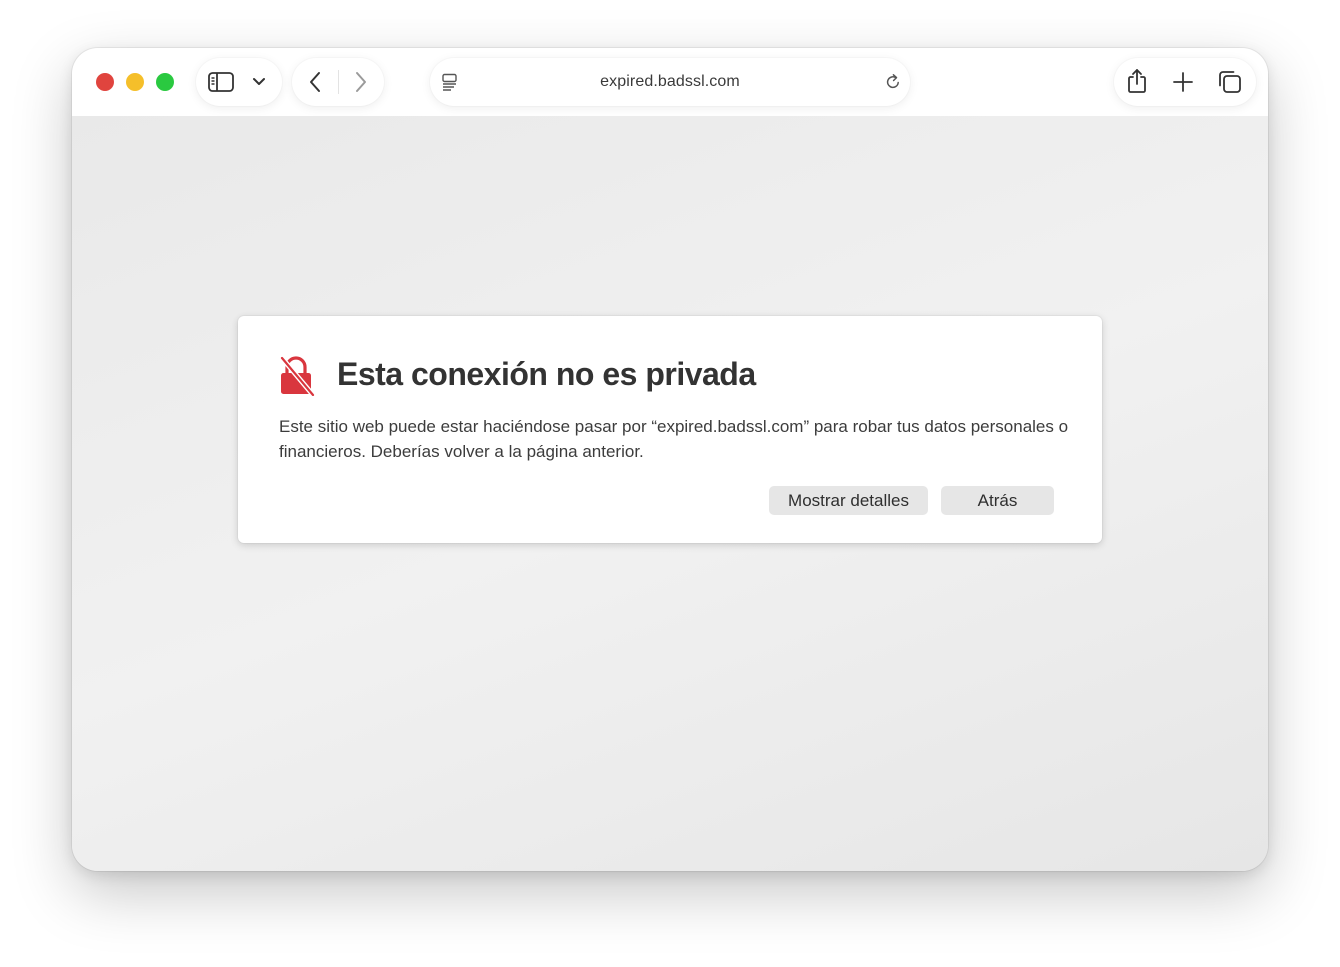 The width and height of the screenshot is (1340, 967). I want to click on show-details-button: Mostrar detalles, so click(848, 500).